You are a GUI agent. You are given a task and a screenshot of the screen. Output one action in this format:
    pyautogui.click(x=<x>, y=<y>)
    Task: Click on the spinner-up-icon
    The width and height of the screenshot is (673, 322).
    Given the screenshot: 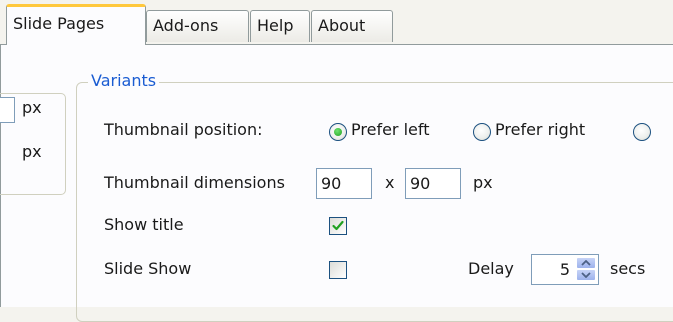 What is the action you would take?
    pyautogui.click(x=586, y=263)
    